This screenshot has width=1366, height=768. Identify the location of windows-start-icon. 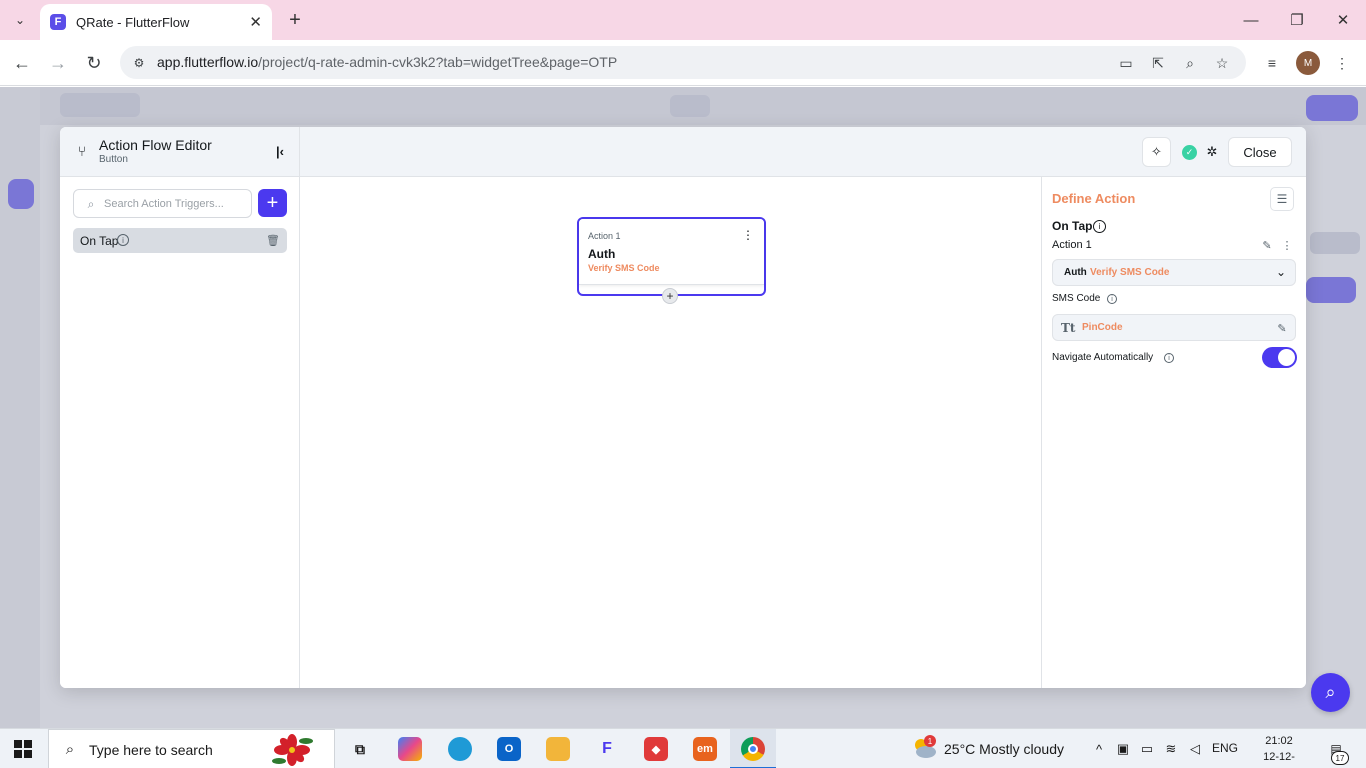
(23, 749).